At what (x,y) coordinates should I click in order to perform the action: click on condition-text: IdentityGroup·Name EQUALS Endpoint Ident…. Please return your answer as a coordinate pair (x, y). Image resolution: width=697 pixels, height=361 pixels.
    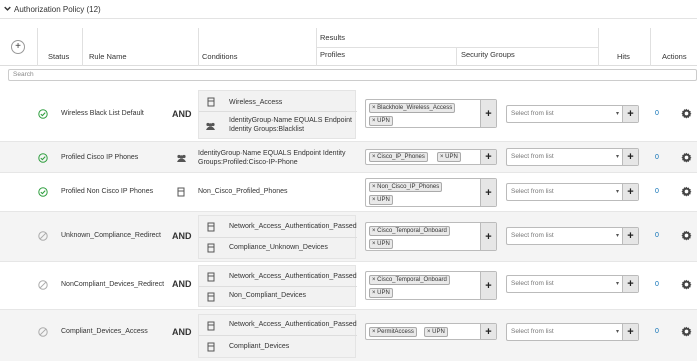
    Looking at the image, I should click on (278, 158).